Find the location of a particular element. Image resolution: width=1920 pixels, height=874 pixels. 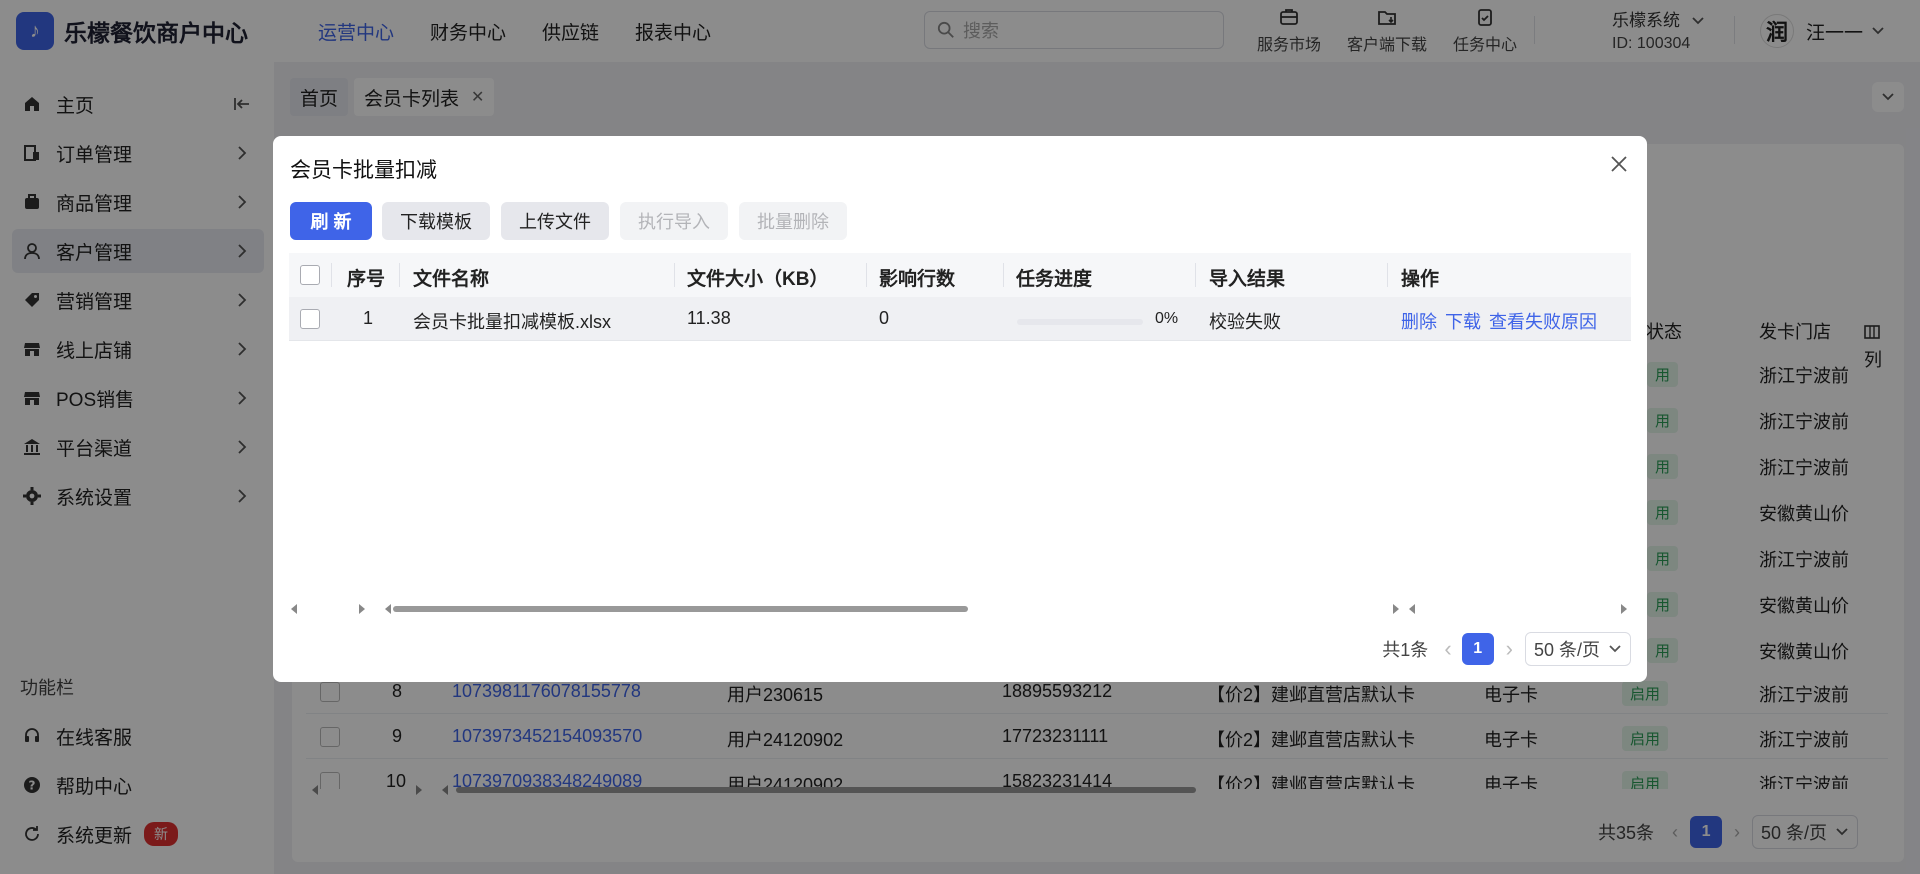

next-page-icon: › is located at coordinates (1509, 649).